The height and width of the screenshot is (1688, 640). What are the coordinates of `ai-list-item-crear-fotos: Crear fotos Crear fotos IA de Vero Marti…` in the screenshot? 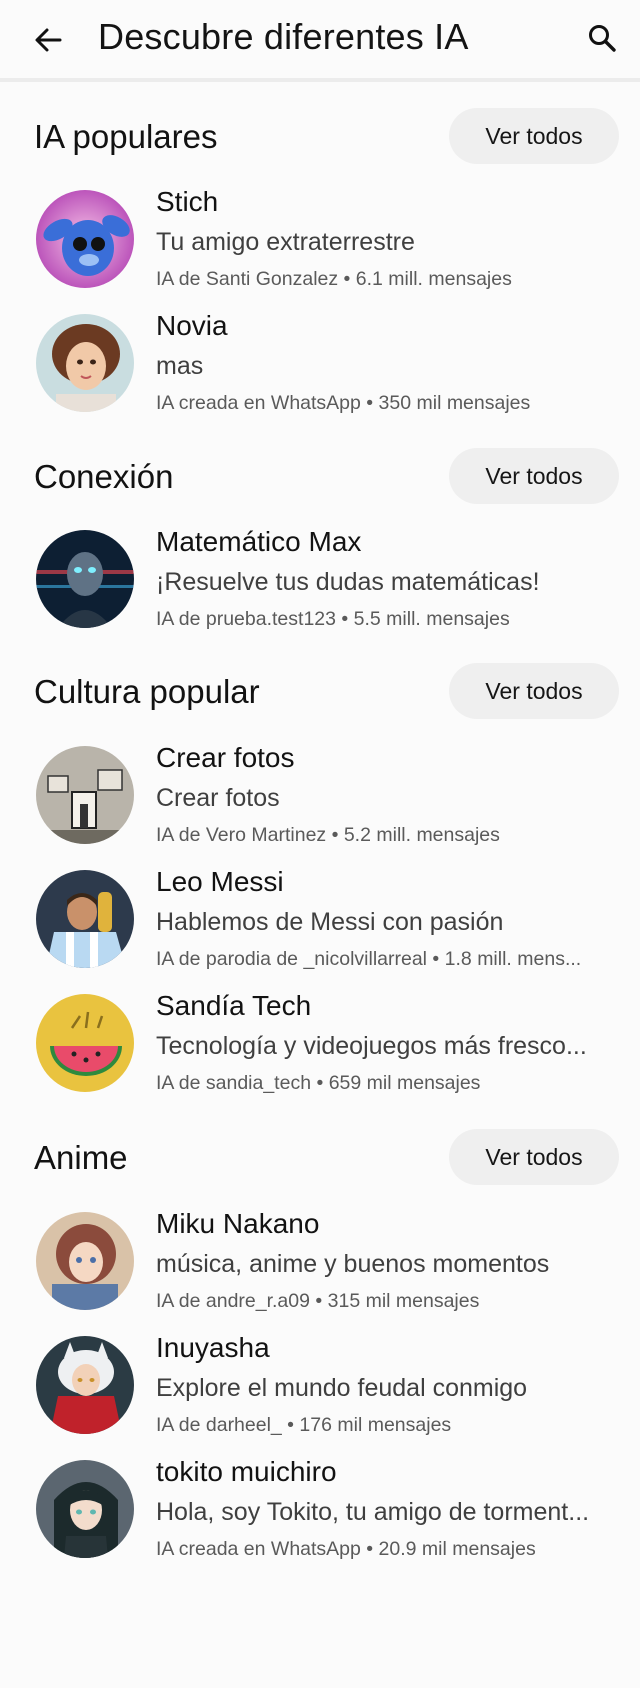 It's located at (320, 795).